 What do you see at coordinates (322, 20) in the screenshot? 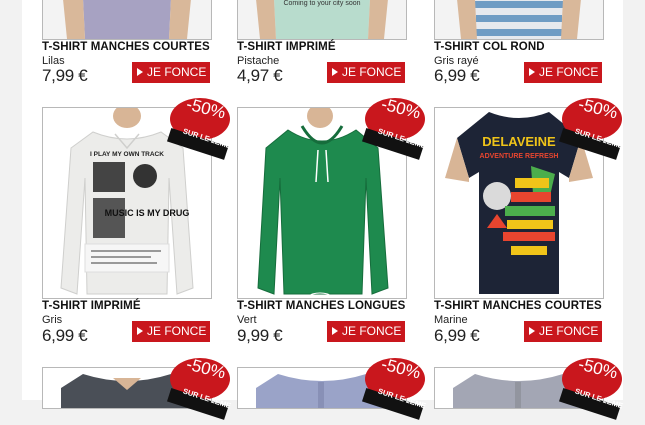
I see `product-photo: Coming to your city soon` at bounding box center [322, 20].